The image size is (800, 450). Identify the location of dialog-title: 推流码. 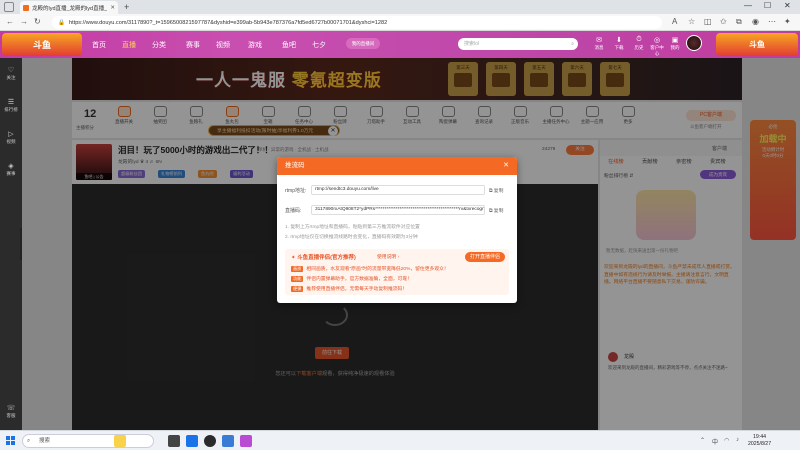
(295, 165).